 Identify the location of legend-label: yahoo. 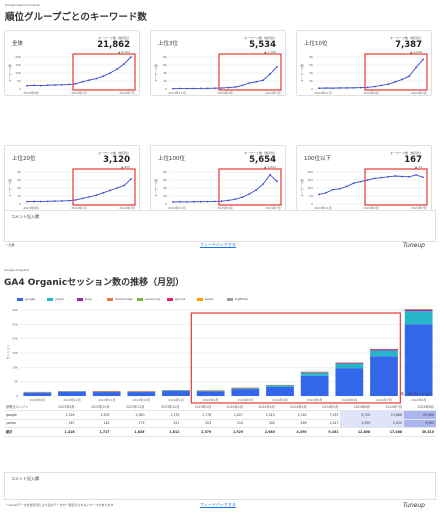
(60, 299).